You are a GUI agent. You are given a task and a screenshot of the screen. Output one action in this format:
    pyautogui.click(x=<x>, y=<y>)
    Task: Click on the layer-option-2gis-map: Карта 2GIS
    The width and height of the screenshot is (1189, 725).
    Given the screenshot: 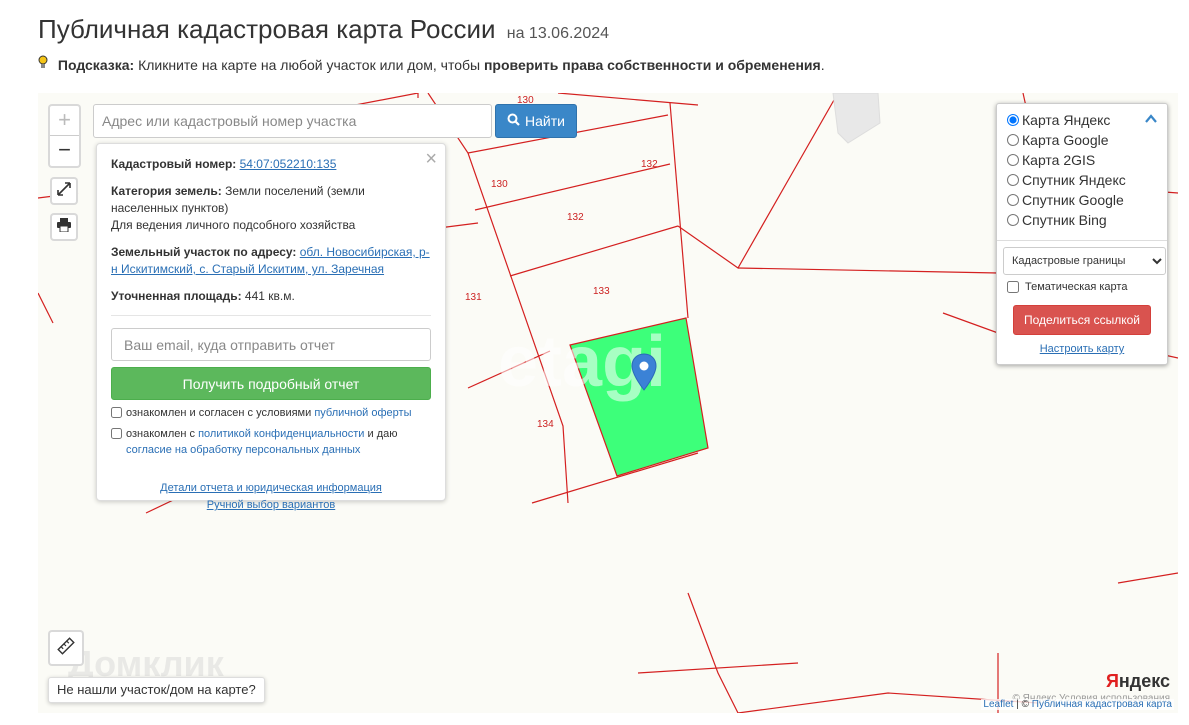 What is the action you would take?
    pyautogui.click(x=1082, y=160)
    